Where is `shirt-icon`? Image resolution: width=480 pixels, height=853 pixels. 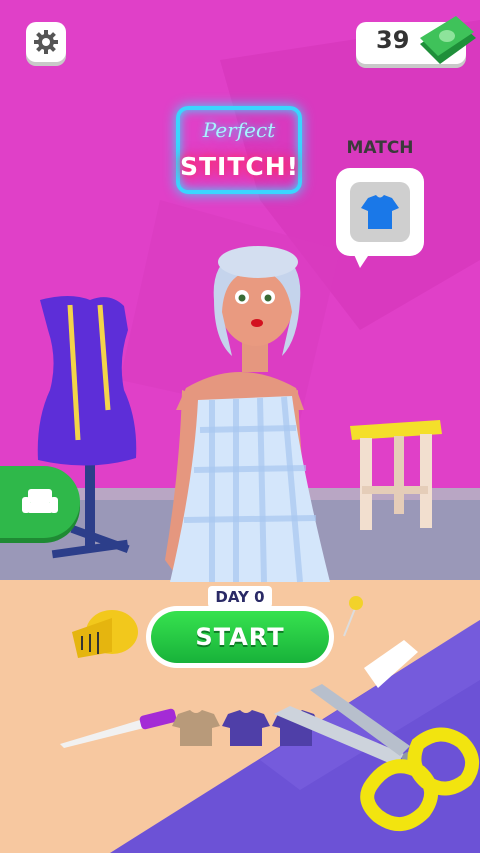 shirt-icon is located at coordinates (380, 212).